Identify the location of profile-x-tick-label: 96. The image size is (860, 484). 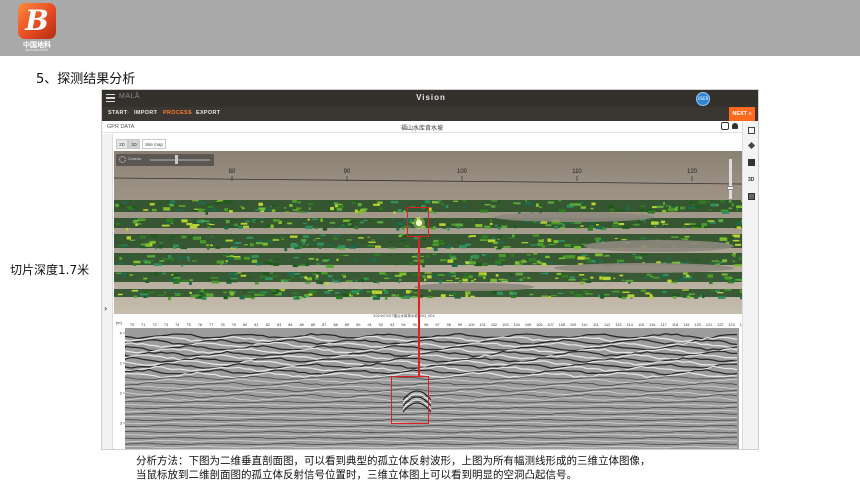
(426, 325).